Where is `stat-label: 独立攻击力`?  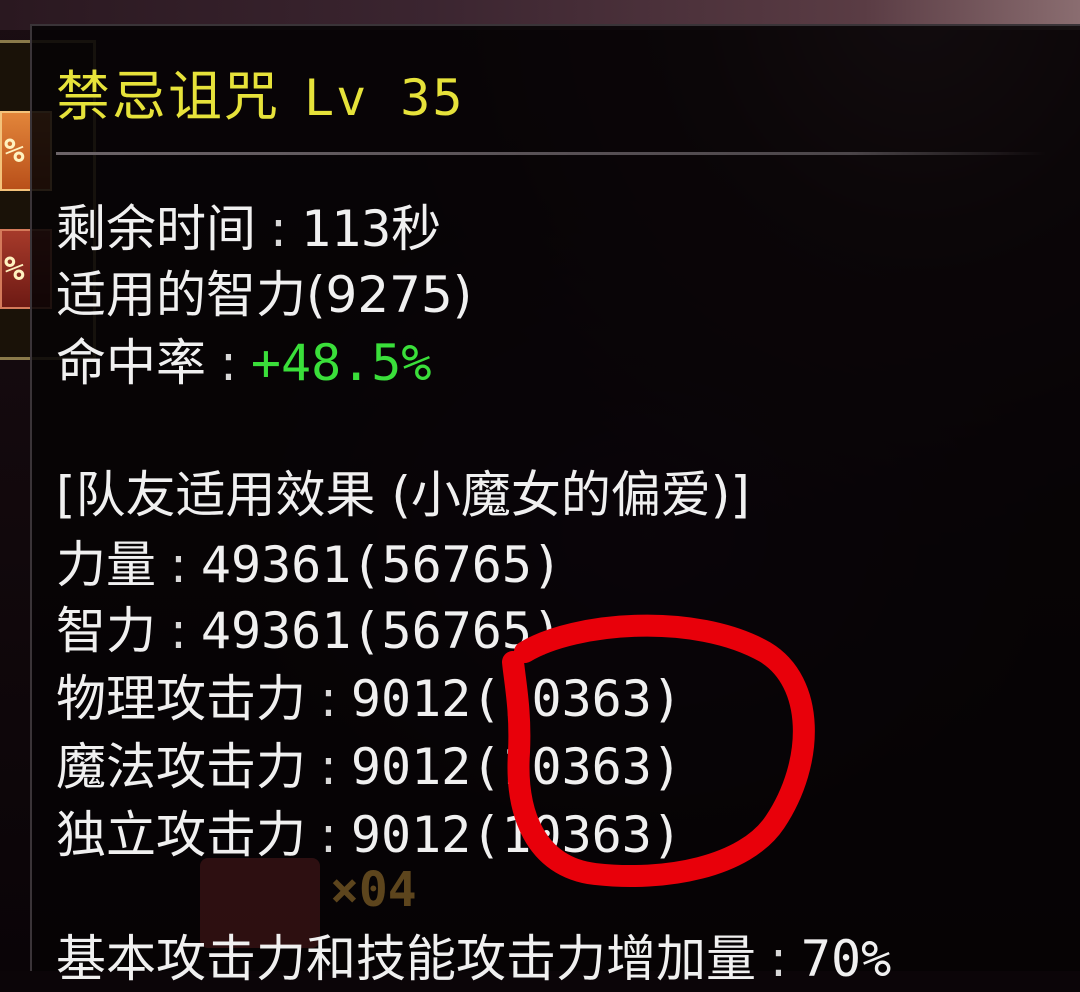
stat-label: 独立攻击力 is located at coordinates (181, 835).